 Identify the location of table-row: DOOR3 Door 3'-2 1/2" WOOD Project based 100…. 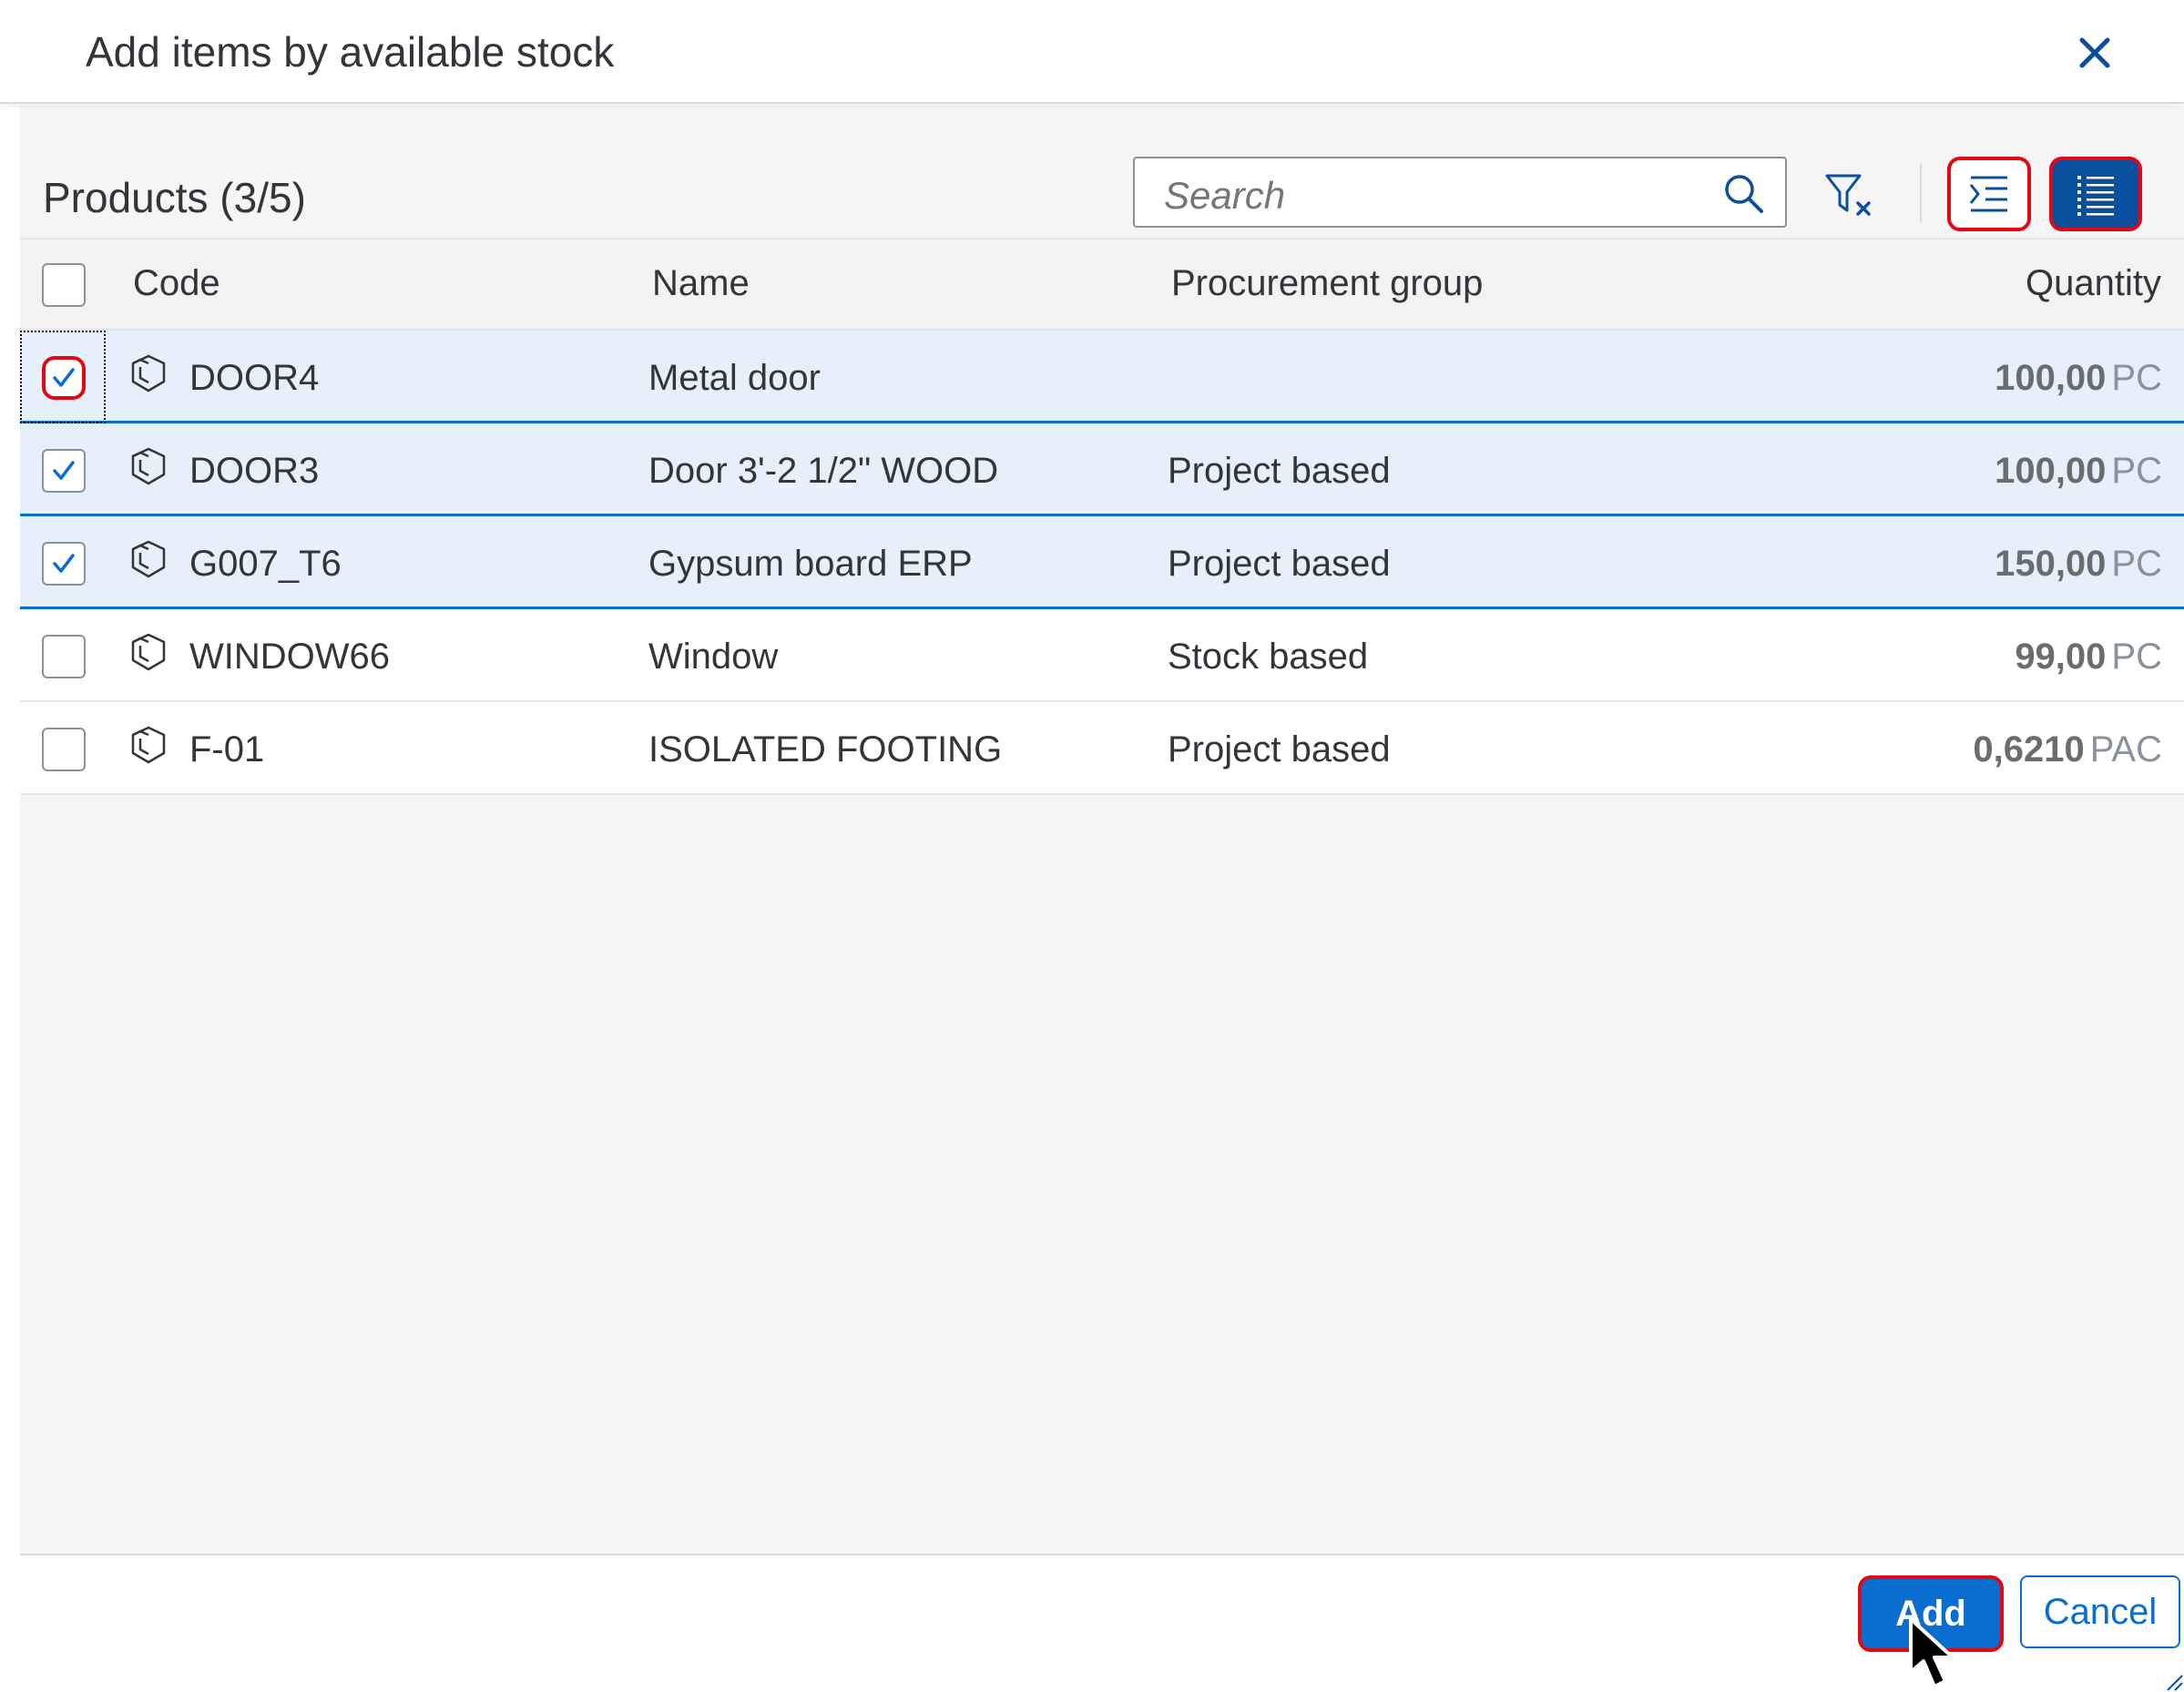
(1102, 469).